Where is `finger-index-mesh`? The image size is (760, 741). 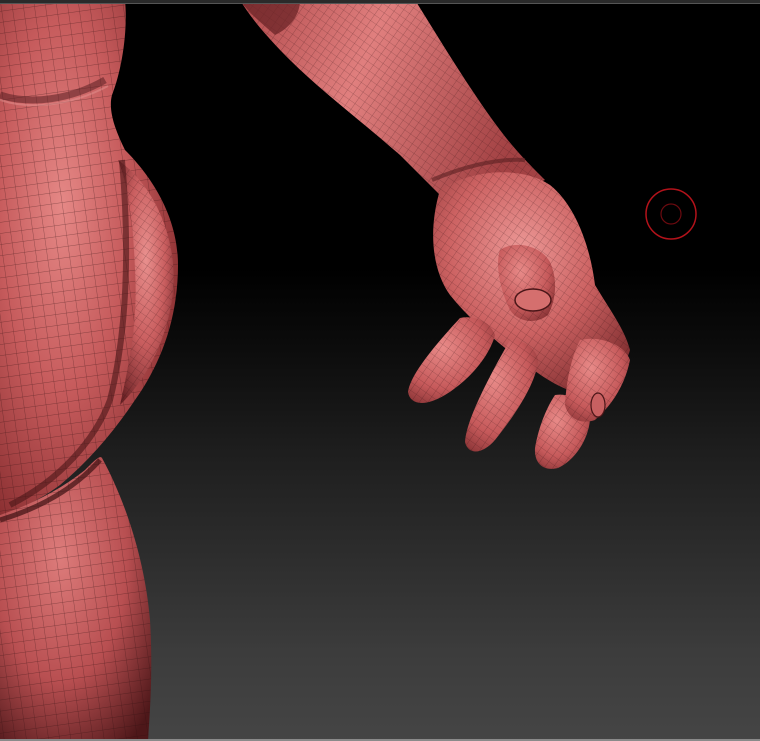 finger-index-mesh is located at coordinates (451, 360).